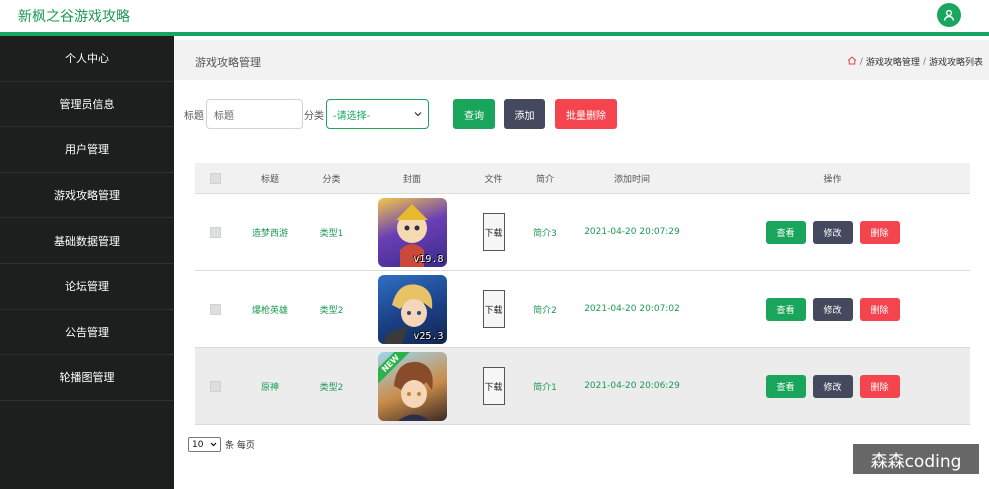 The width and height of the screenshot is (989, 489). Describe the element at coordinates (269, 387) in the screenshot. I see `row-title: 原神` at that location.